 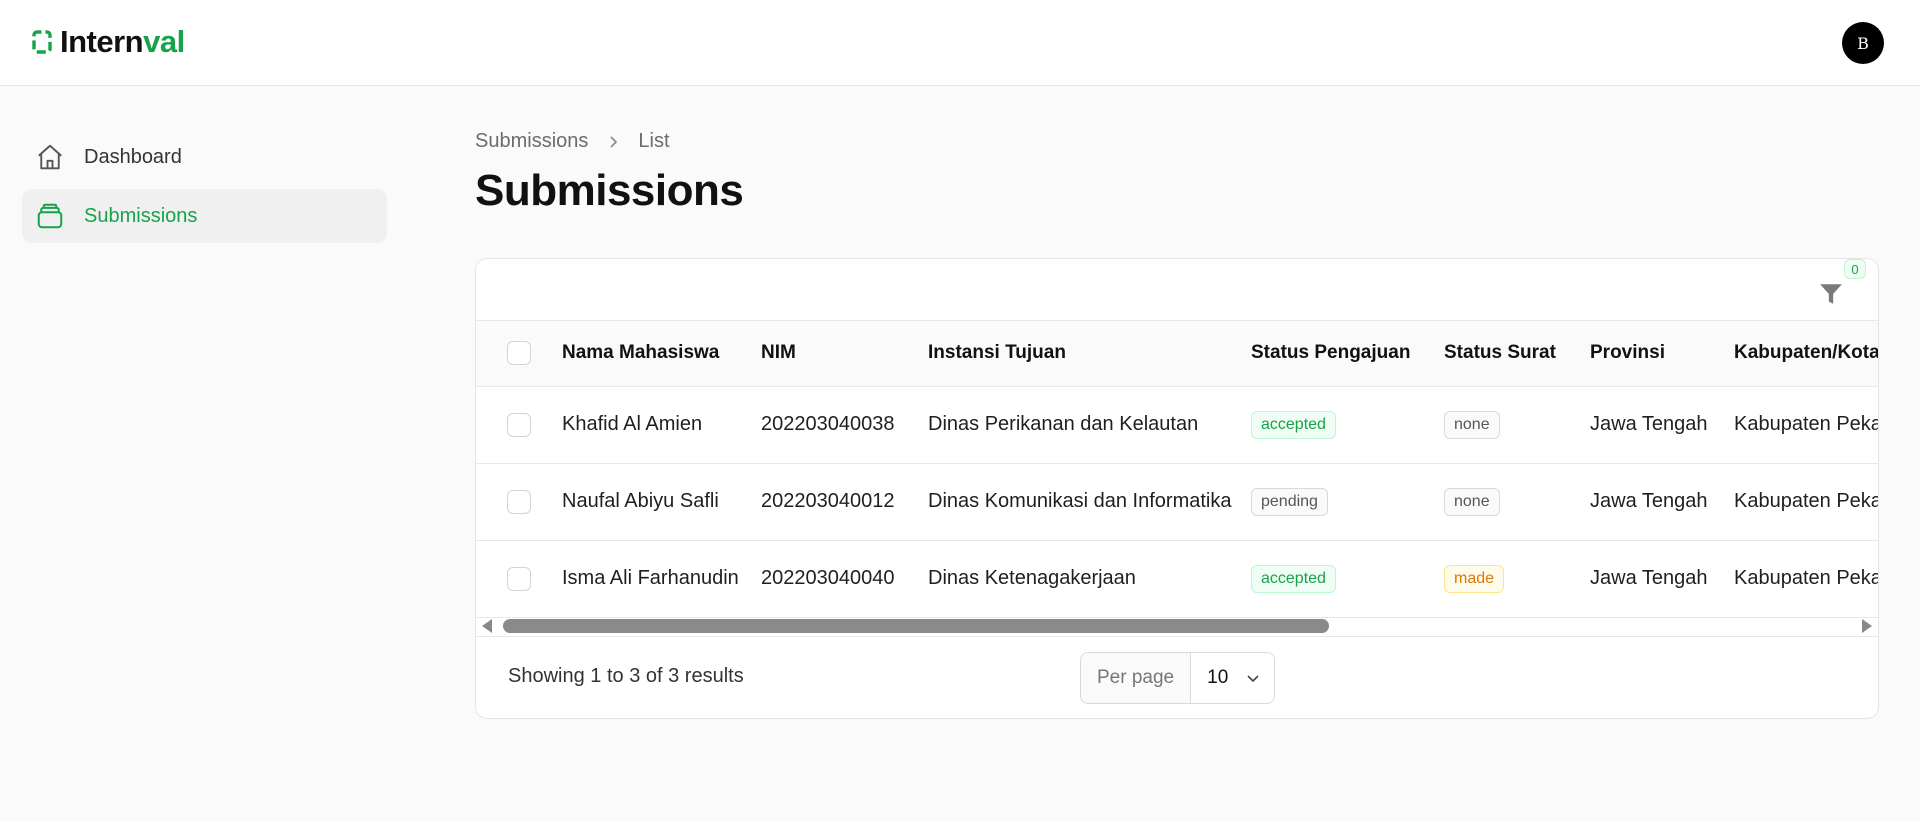 I want to click on status-surat-badge: made, so click(x=1474, y=578).